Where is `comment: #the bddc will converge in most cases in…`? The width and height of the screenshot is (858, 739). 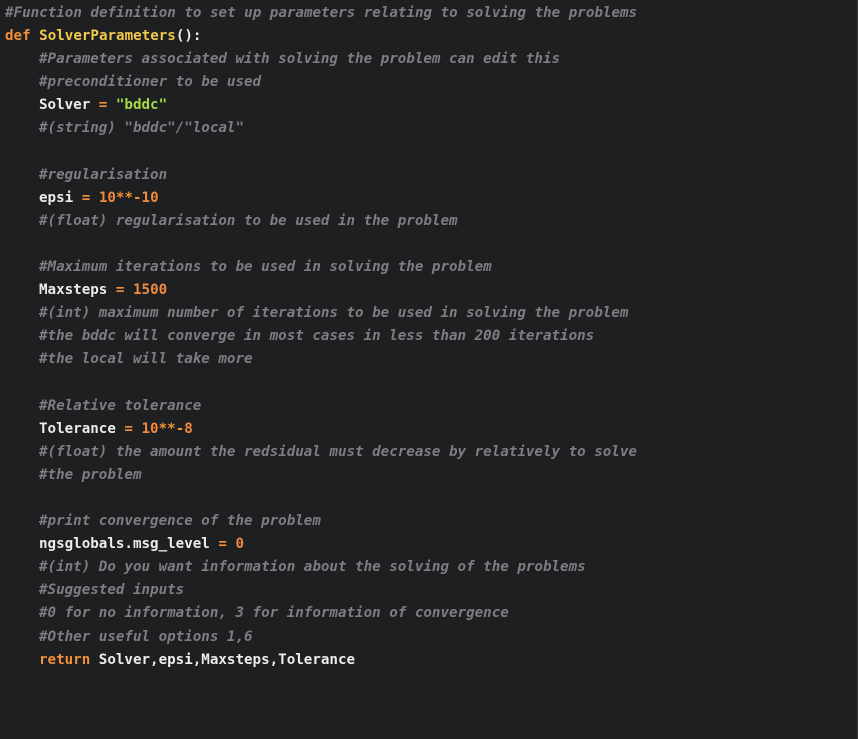 comment: #the bddc will converge in most cases in… is located at coordinates (317, 336).